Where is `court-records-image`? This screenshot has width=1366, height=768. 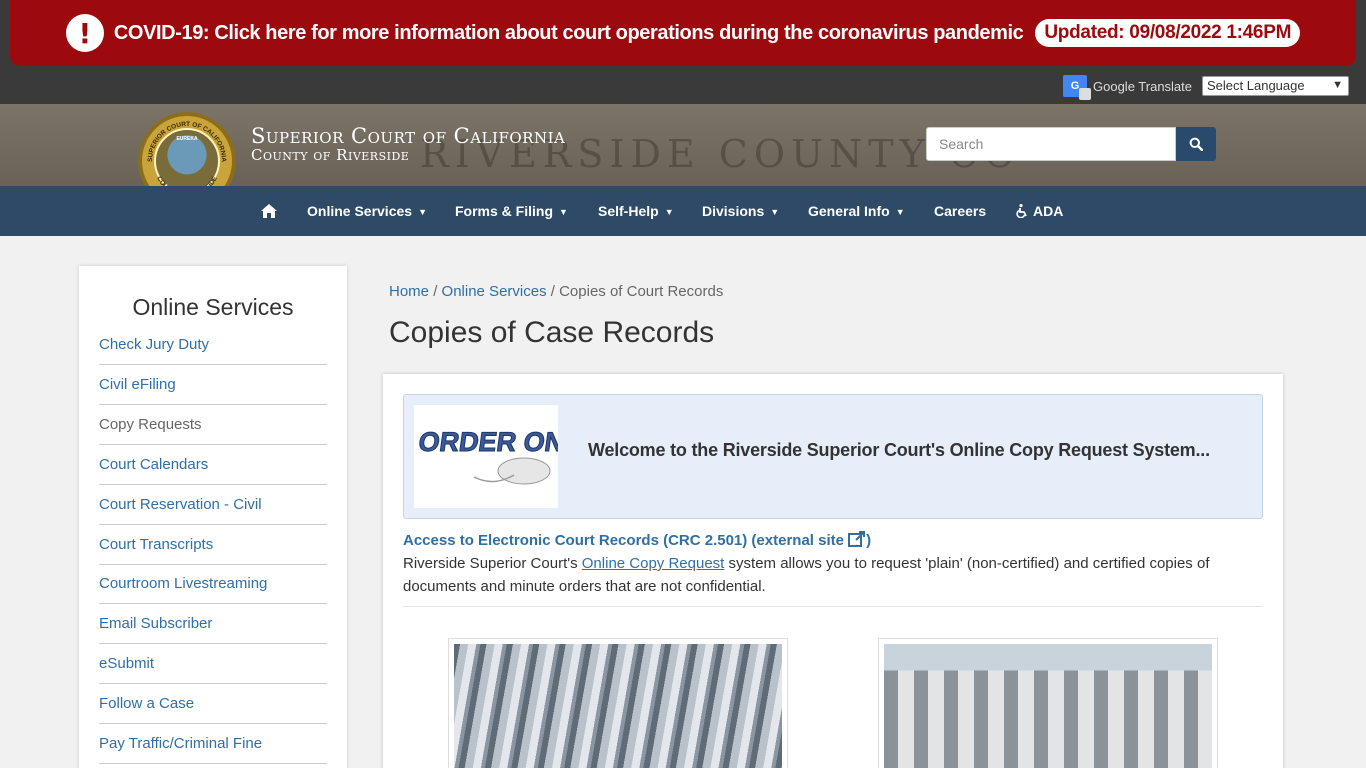 court-records-image is located at coordinates (618, 706).